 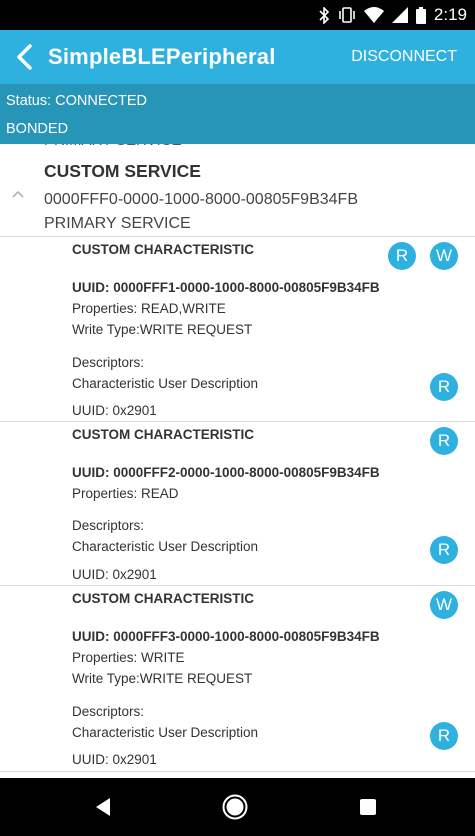 I want to click on nav-home-button, so click(x=235, y=807).